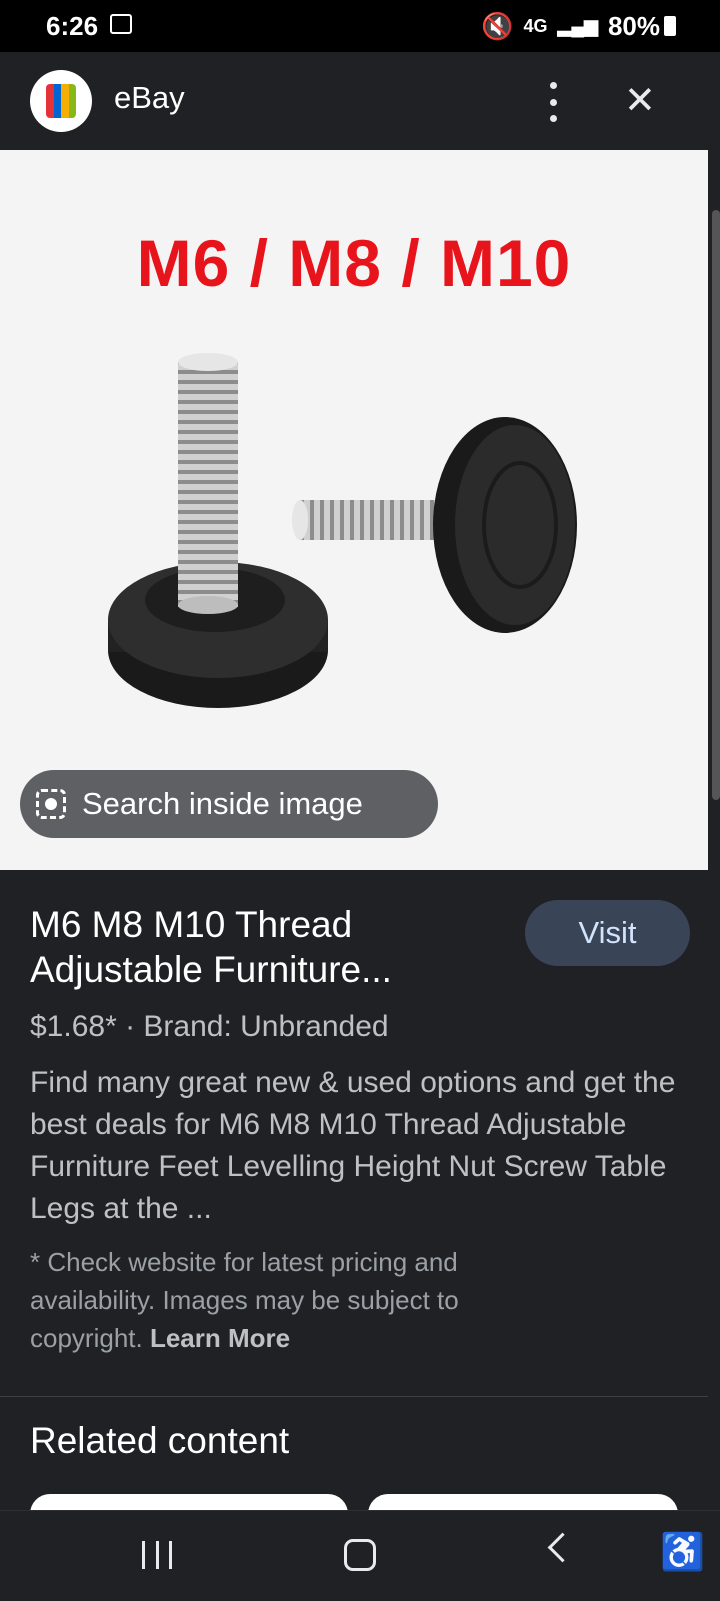 This screenshot has height=1601, width=720. What do you see at coordinates (670, 26) in the screenshot?
I see `battery-icon` at bounding box center [670, 26].